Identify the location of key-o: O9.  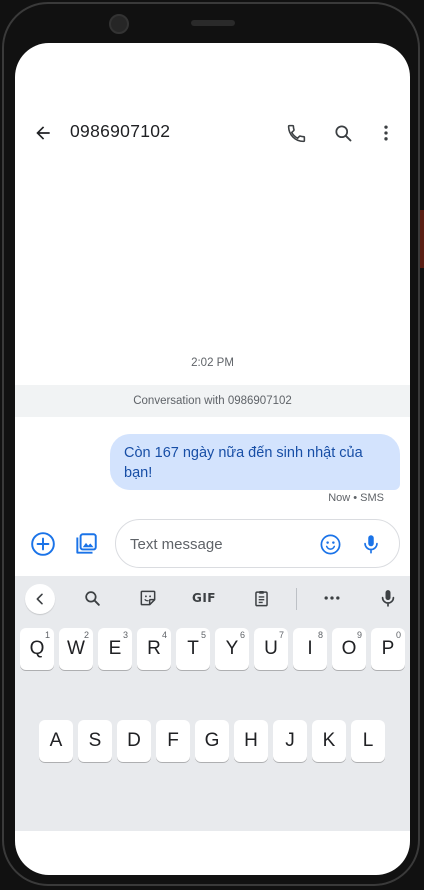
(349, 649).